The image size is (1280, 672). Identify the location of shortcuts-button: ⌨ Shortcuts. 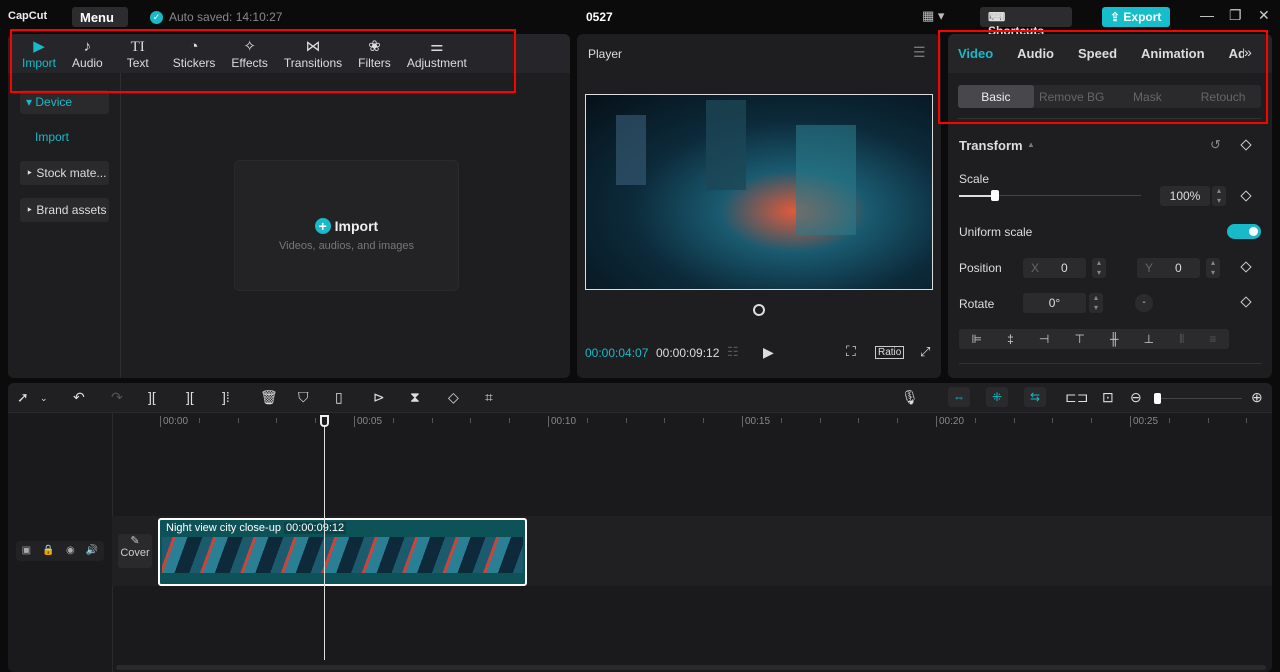
(1026, 22).